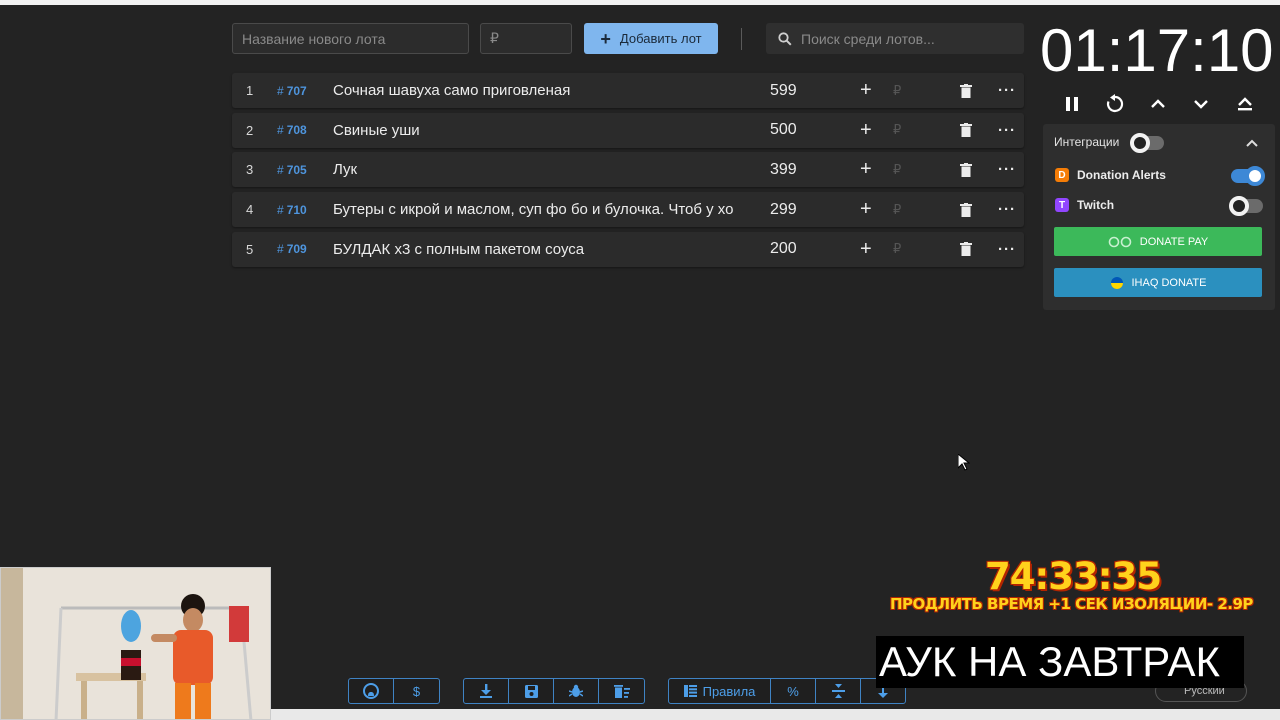  I want to click on lot-number: 4, so click(250, 210).